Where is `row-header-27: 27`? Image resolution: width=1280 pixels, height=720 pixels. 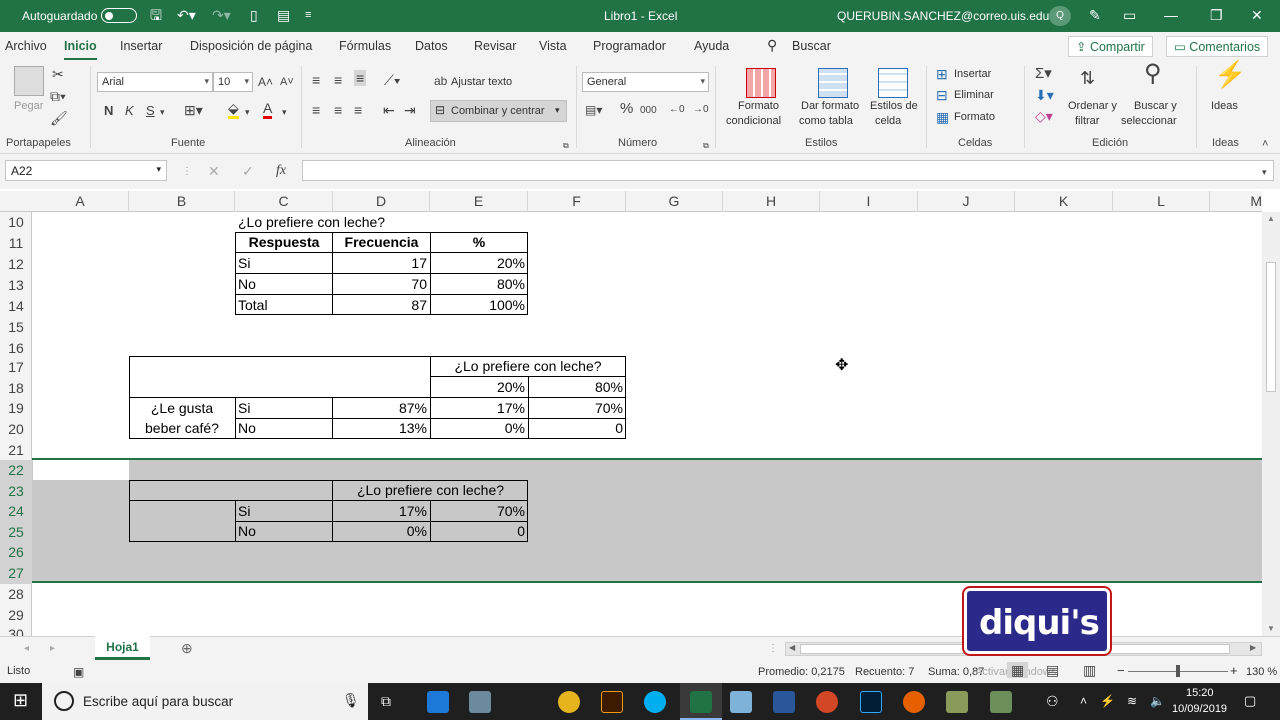
row-header-27: 27 is located at coordinates (16, 573).